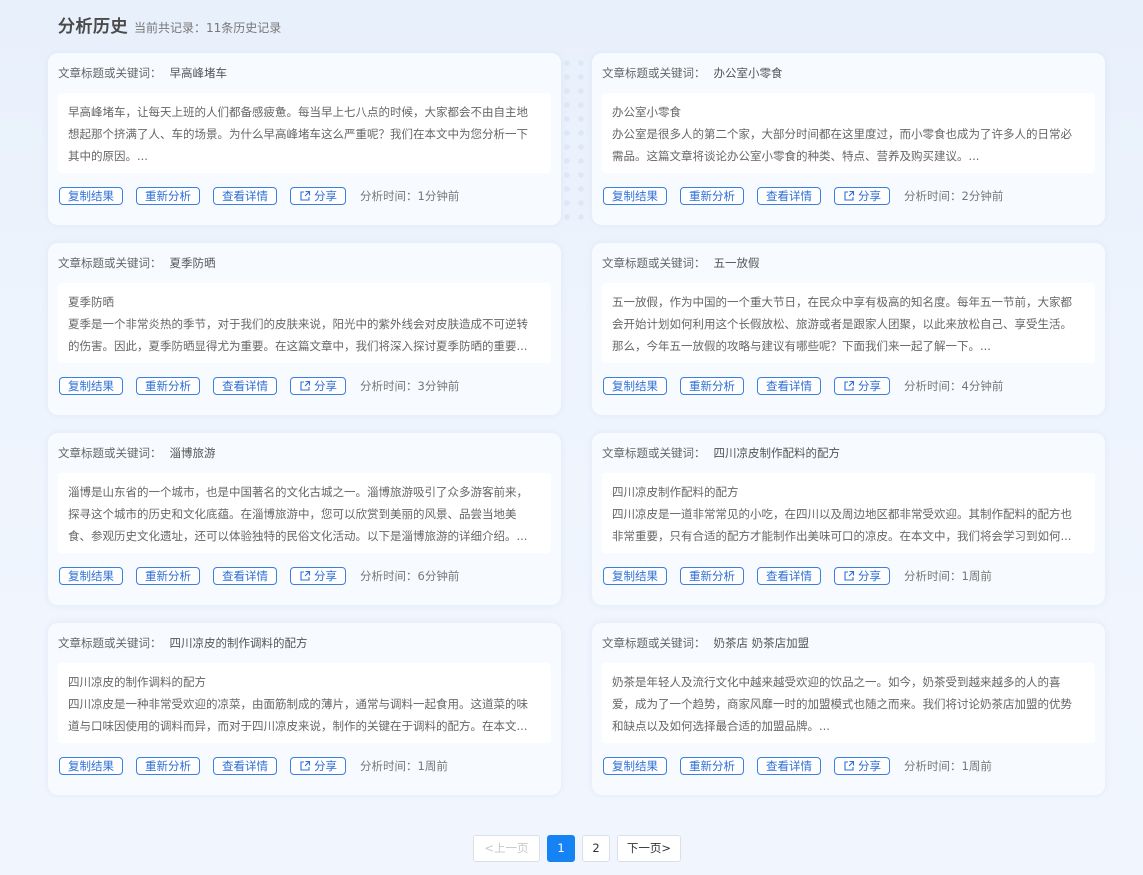  I want to click on keyword-row: 文章标题或关键词： 四川凉皮的制作调料的配方, so click(183, 643).